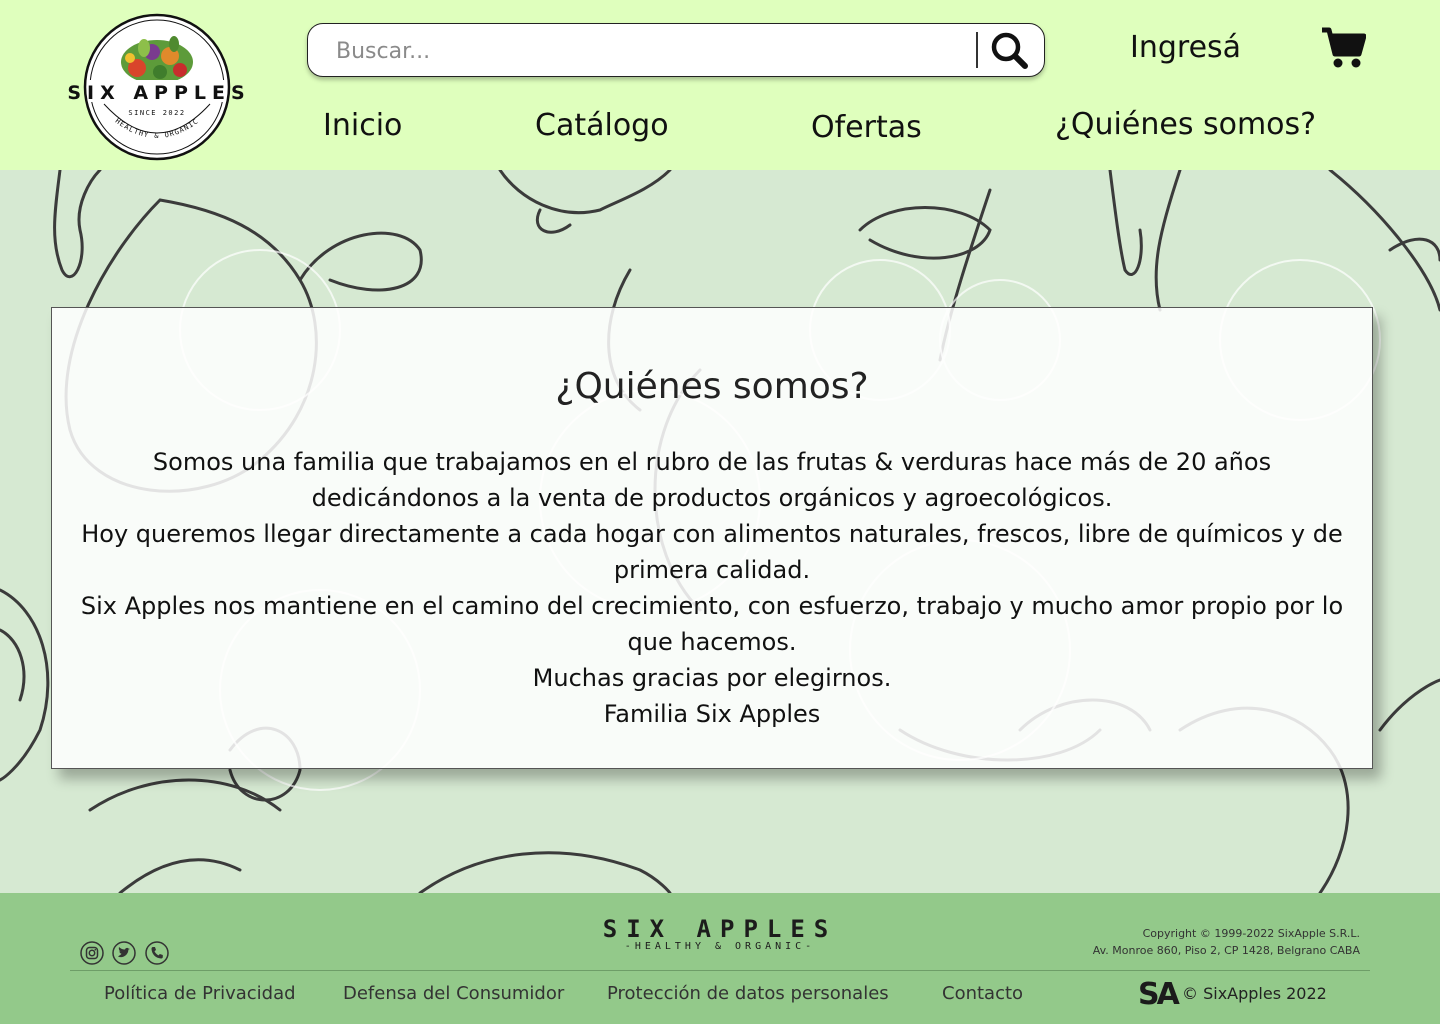  I want to click on footer-brand: SIX APPLES, so click(720, 929).